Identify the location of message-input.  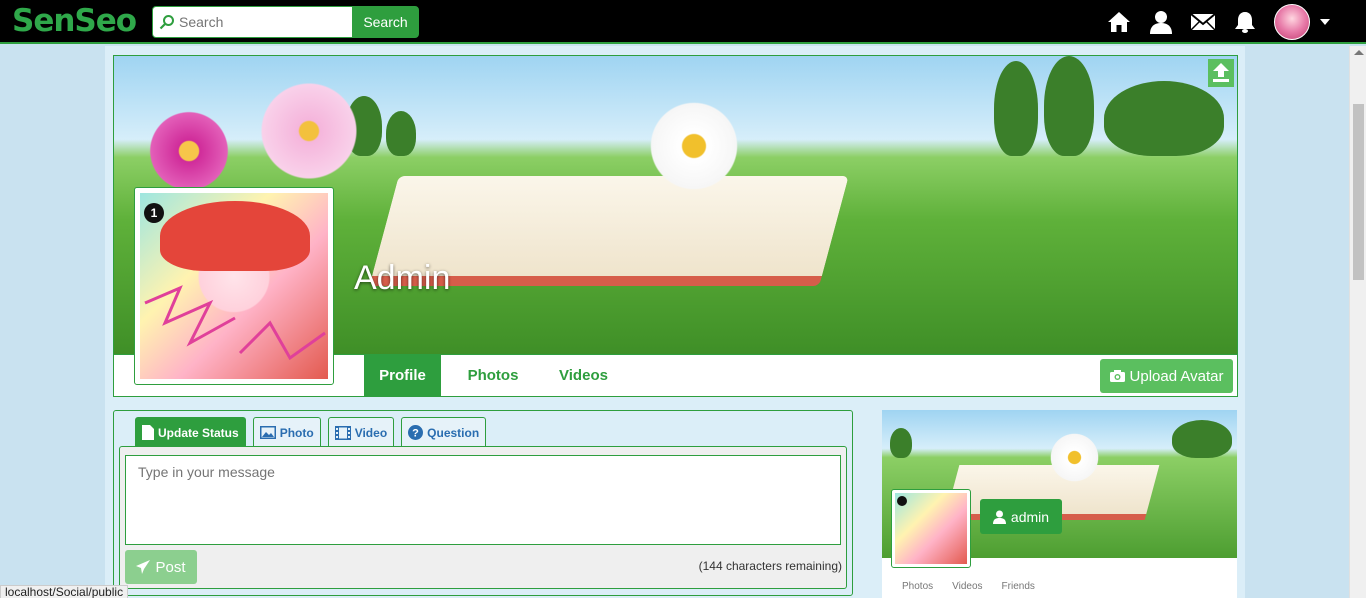
(483, 500).